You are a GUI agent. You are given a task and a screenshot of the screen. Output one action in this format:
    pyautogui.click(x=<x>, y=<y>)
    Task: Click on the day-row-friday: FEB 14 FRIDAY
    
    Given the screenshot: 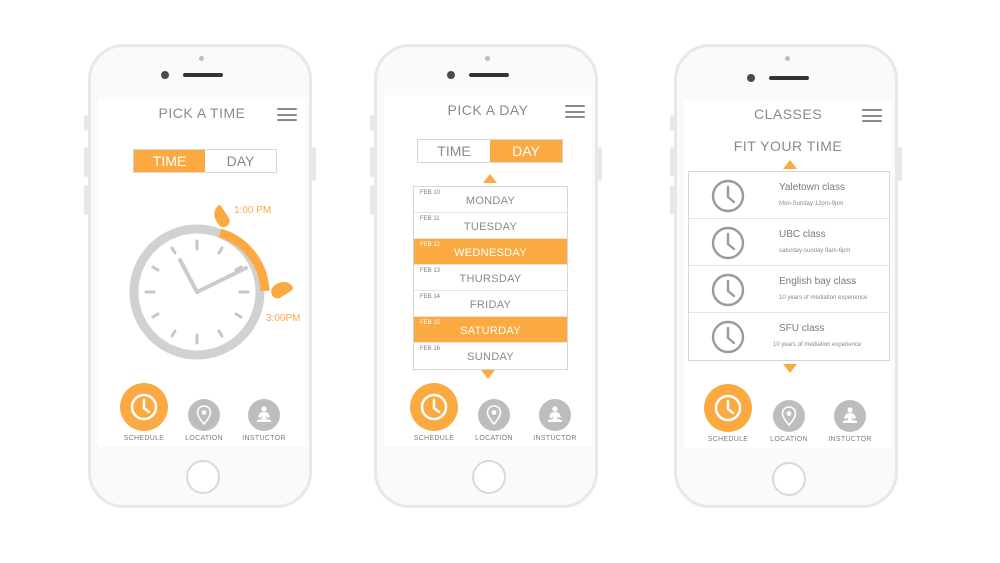 What is the action you would take?
    pyautogui.click(x=490, y=304)
    